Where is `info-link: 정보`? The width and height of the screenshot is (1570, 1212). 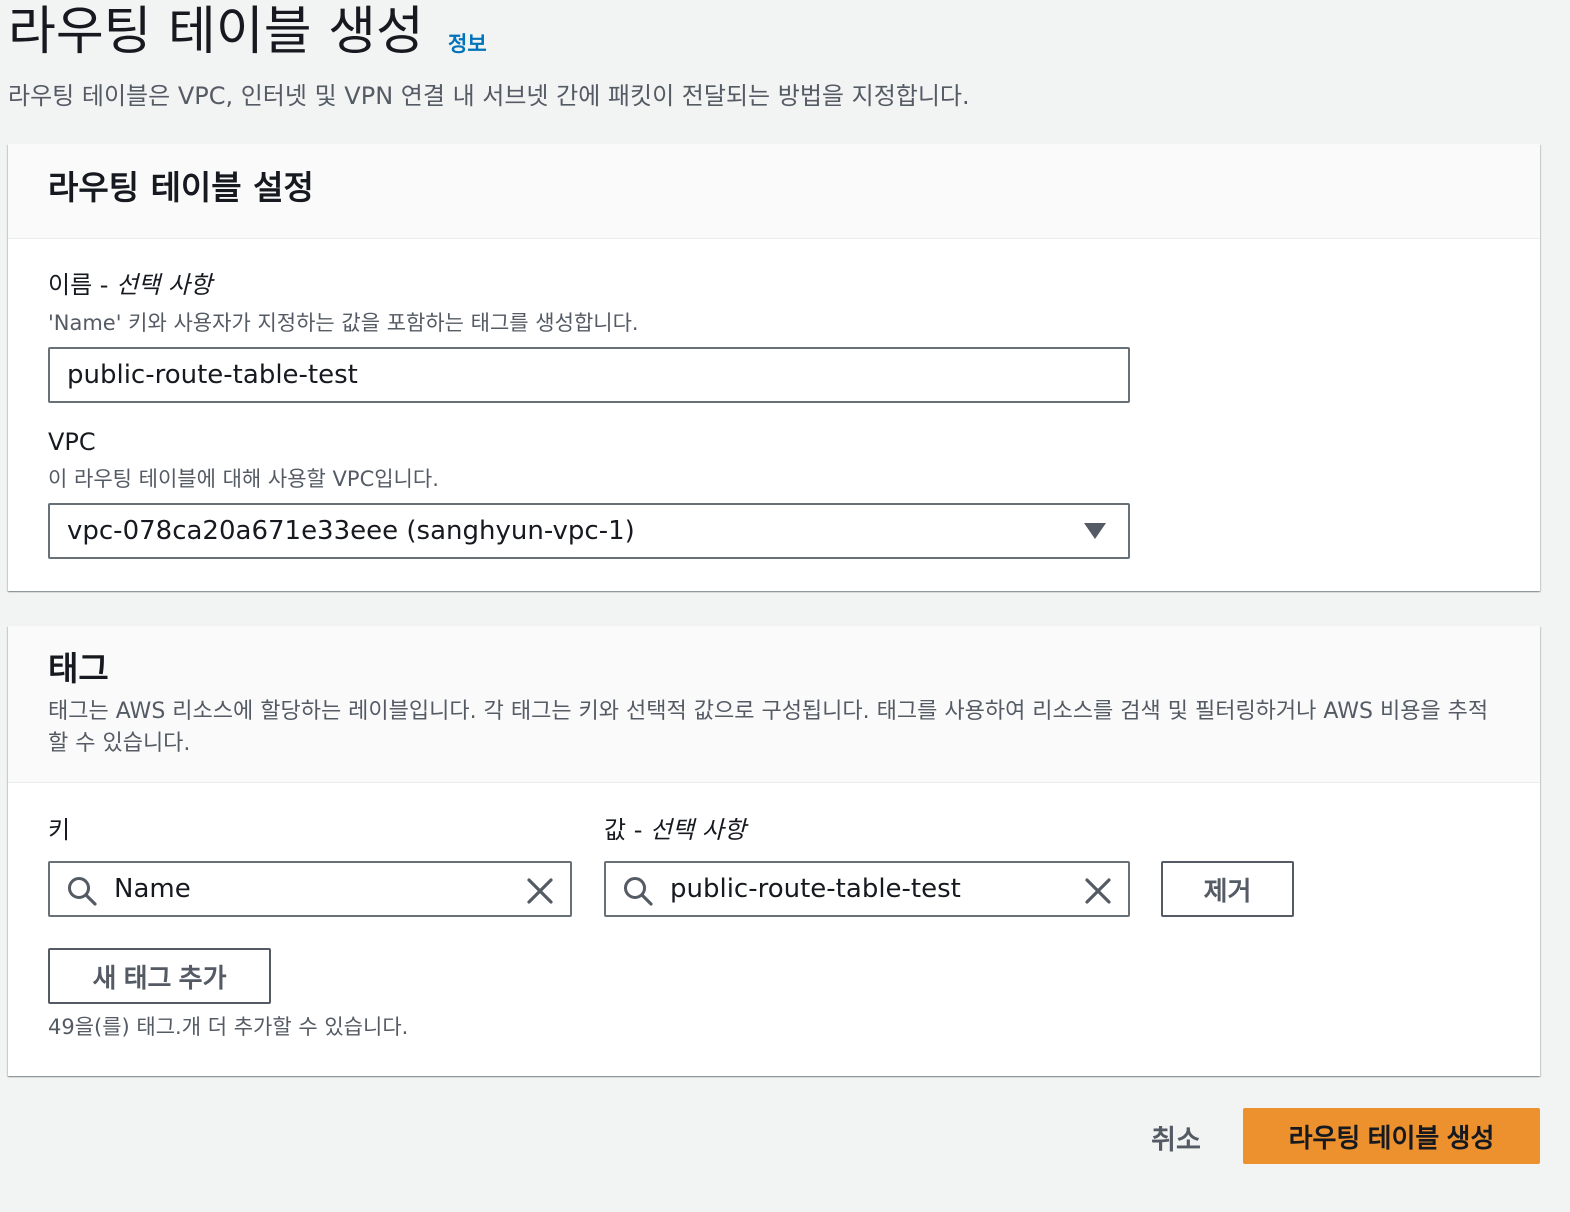
info-link: 정보 is located at coordinates (467, 44).